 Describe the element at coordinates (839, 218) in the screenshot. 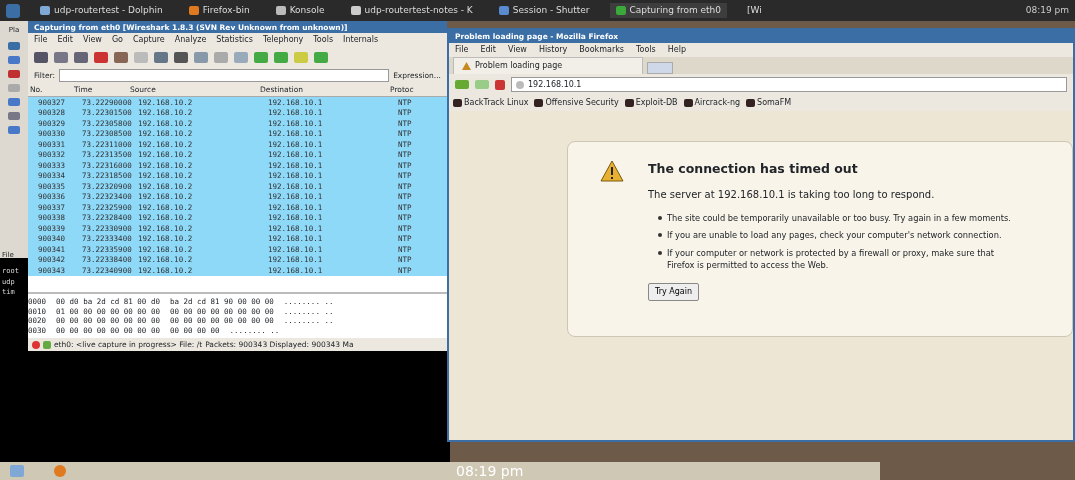

I see `error-hint: The site could be temporarily unavailable or too busy. Try again in a few moments.` at that location.